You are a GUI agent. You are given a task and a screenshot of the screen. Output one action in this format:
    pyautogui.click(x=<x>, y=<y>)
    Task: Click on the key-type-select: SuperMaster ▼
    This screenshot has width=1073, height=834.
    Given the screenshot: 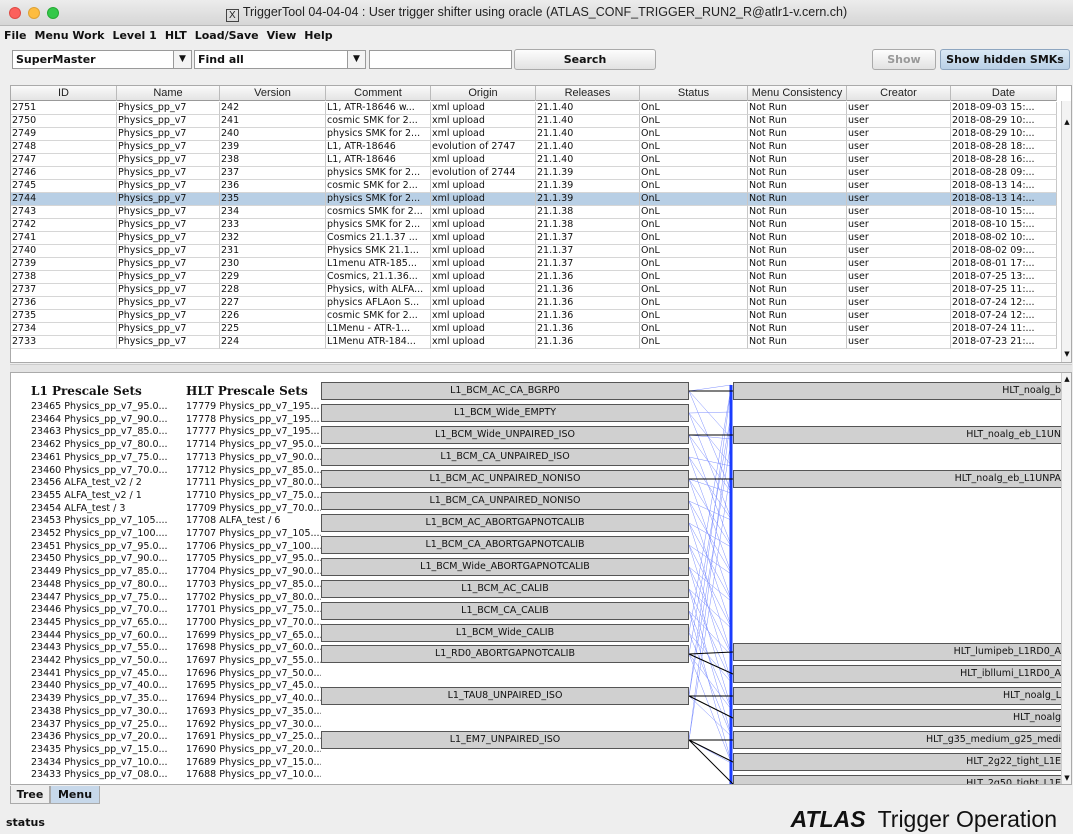 What is the action you would take?
    pyautogui.click(x=102, y=59)
    